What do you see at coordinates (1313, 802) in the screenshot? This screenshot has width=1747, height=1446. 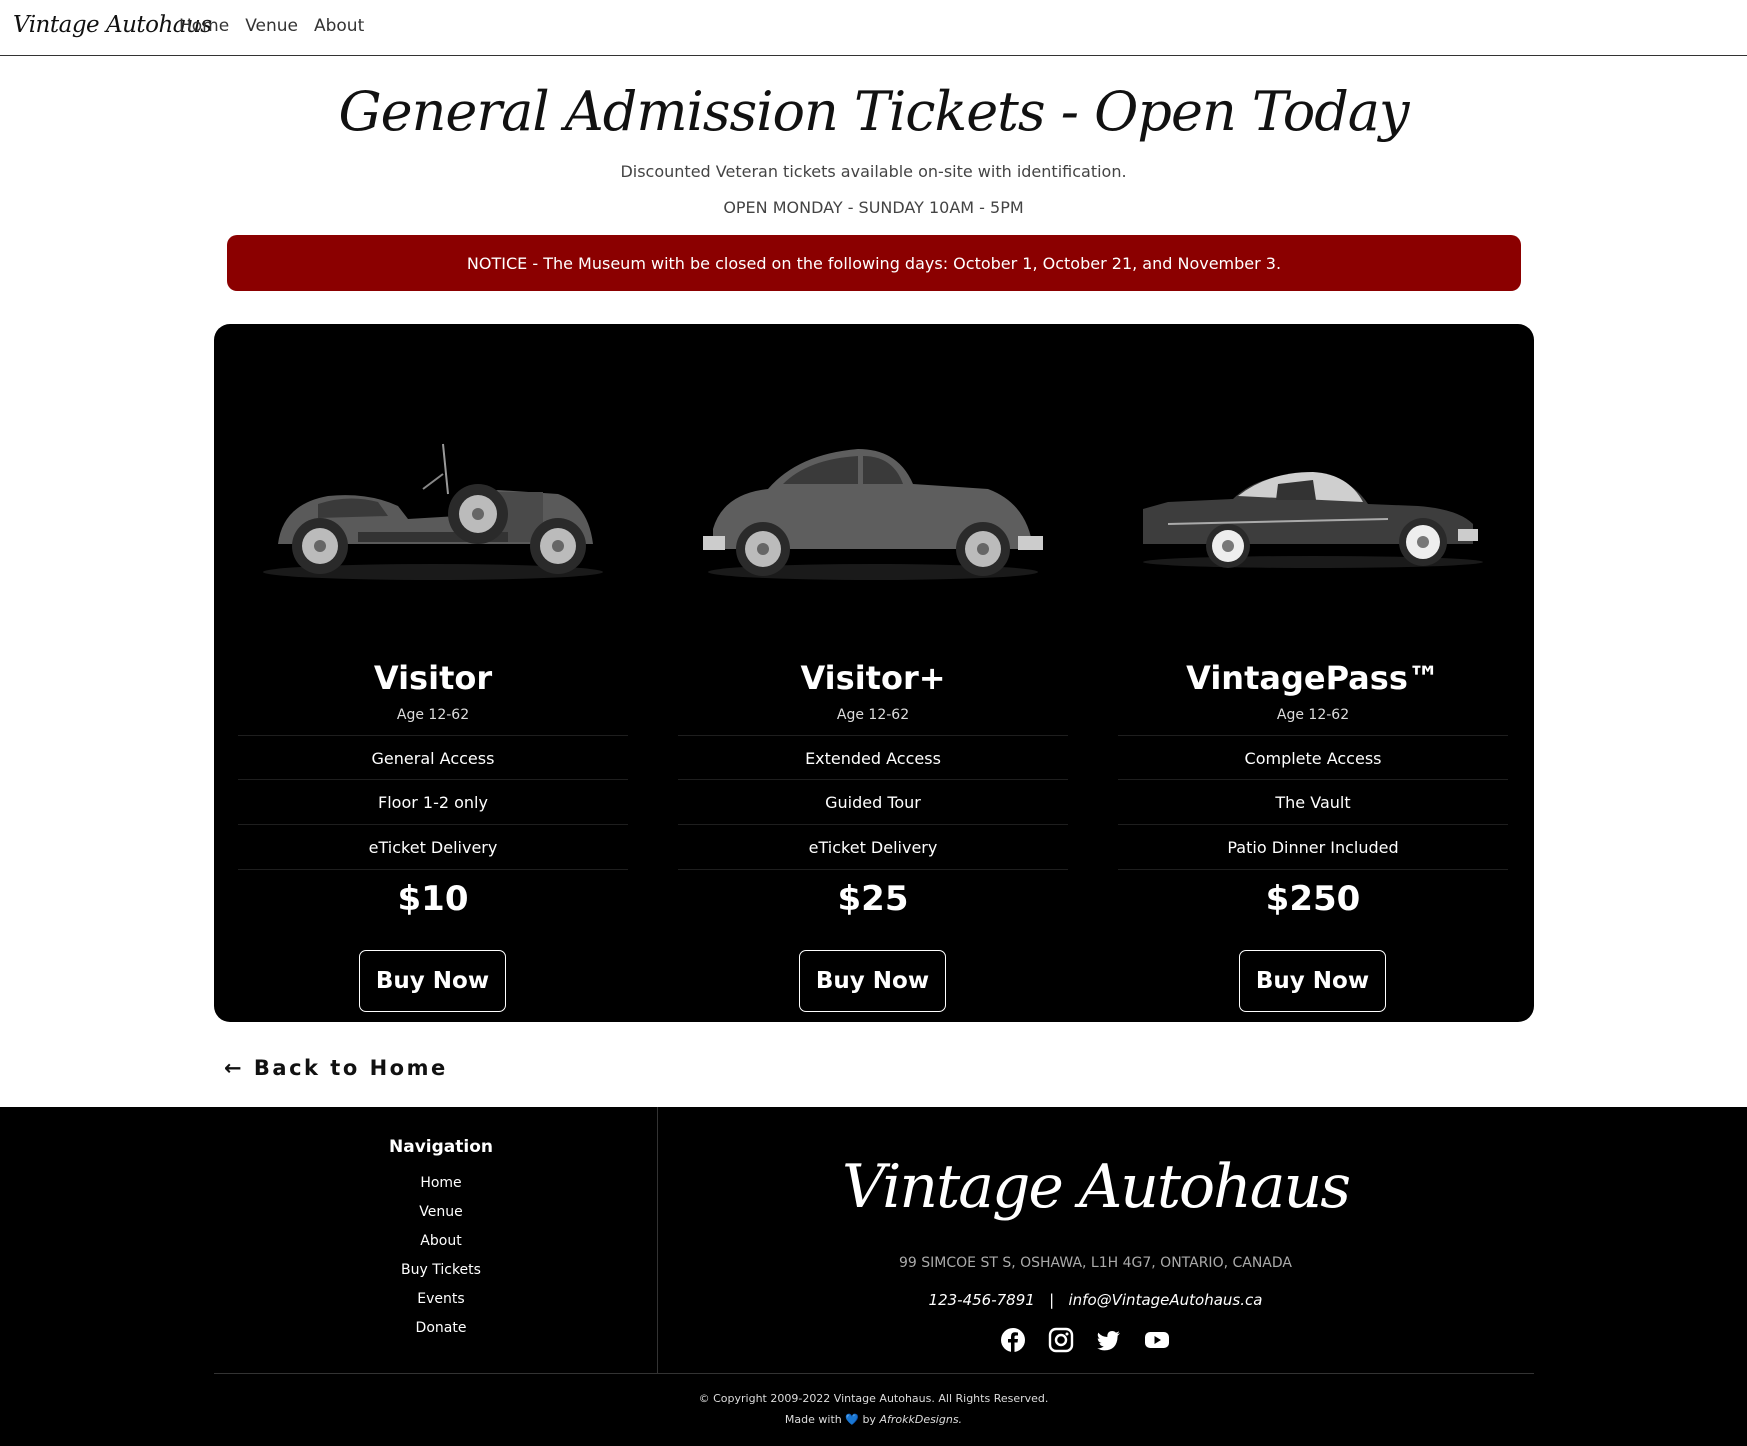 I see `plan-feature: The Vault` at bounding box center [1313, 802].